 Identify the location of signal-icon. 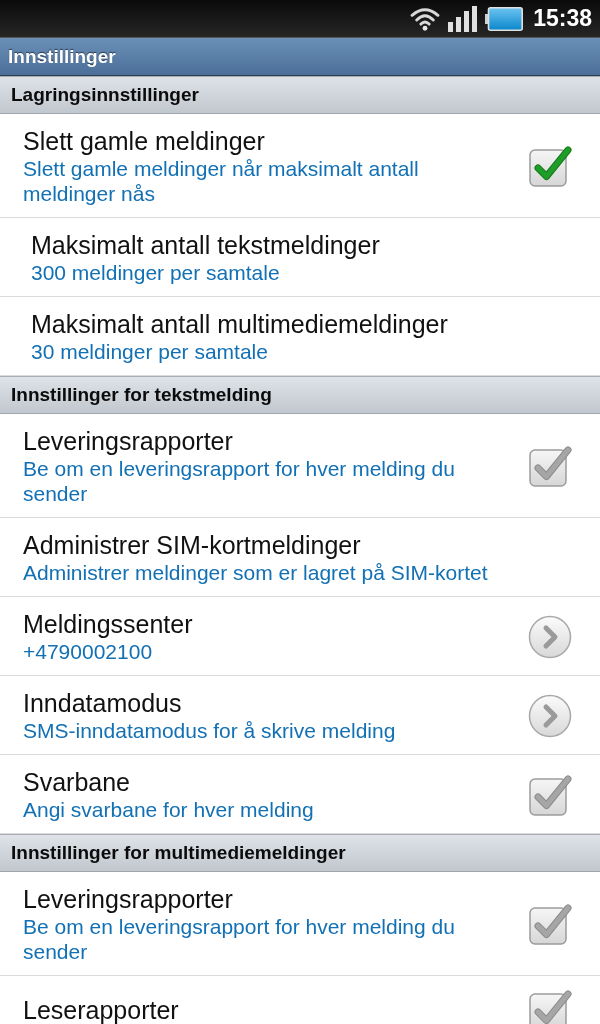
(463, 18).